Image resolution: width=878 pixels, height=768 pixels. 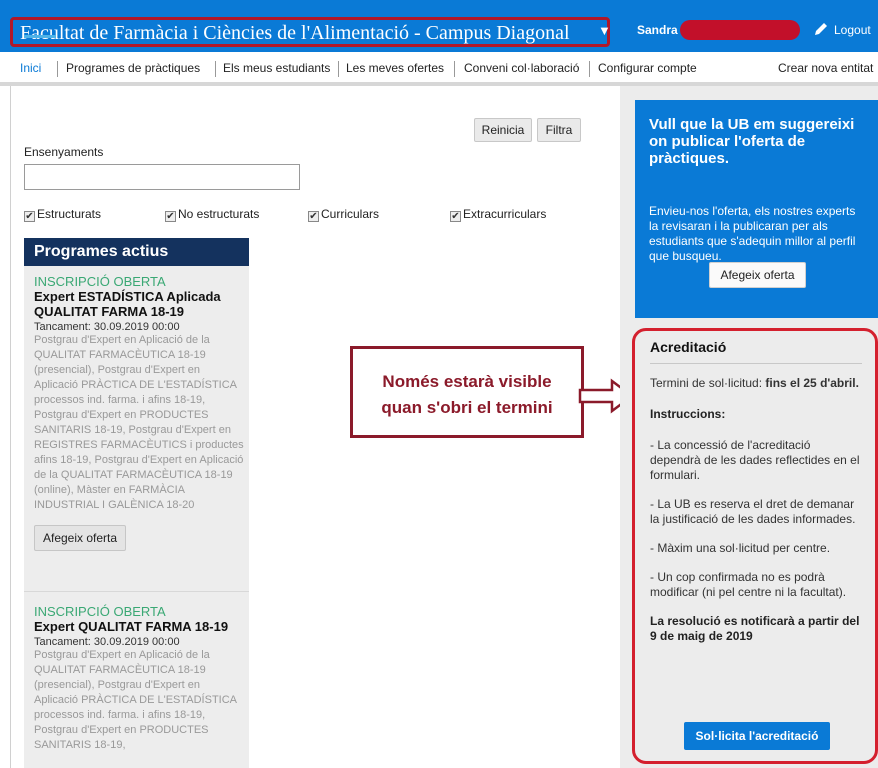 I want to click on check-extracurriculars: ✔ Extracurriculars, so click(x=498, y=214).